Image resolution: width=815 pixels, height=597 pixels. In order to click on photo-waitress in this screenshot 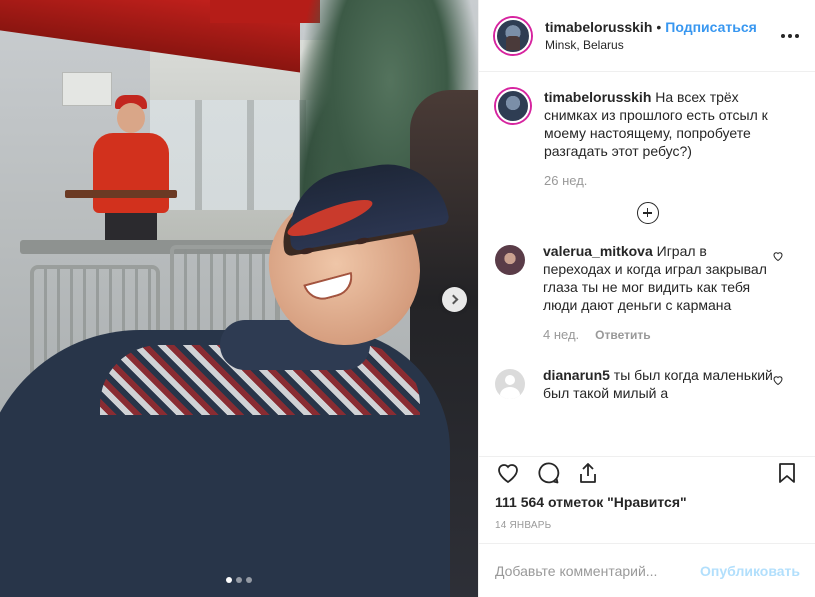, I will do `click(125, 175)`.